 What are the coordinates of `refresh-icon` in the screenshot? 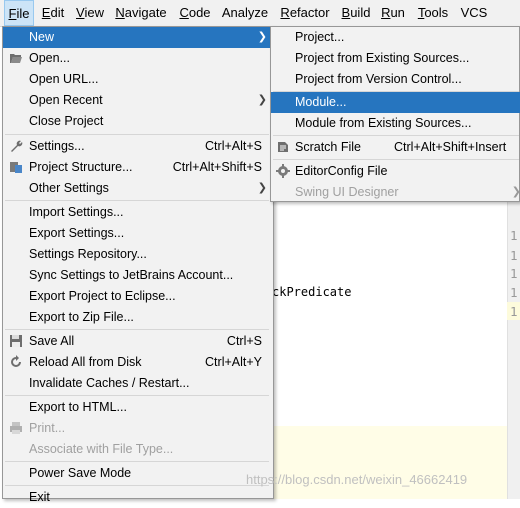 It's located at (16, 361).